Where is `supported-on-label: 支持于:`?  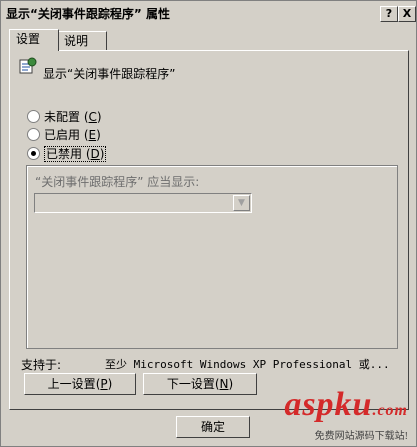
supported-on-label: 支持于: is located at coordinates (41, 365).